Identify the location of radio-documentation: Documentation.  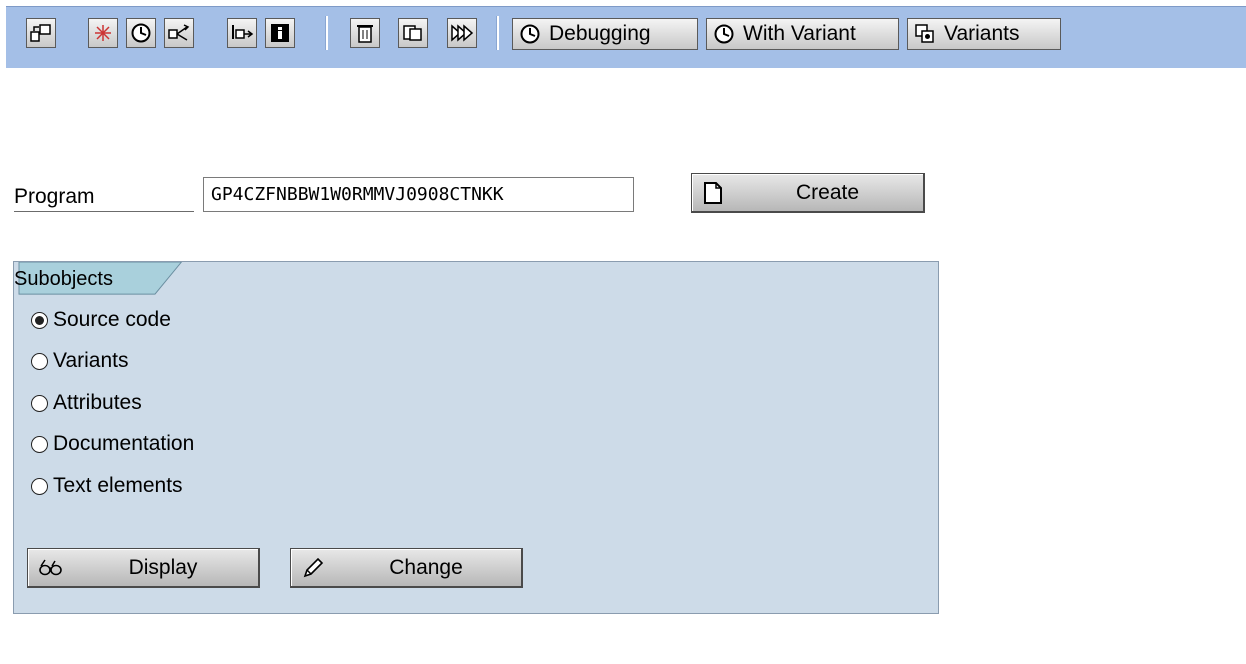
(112, 444).